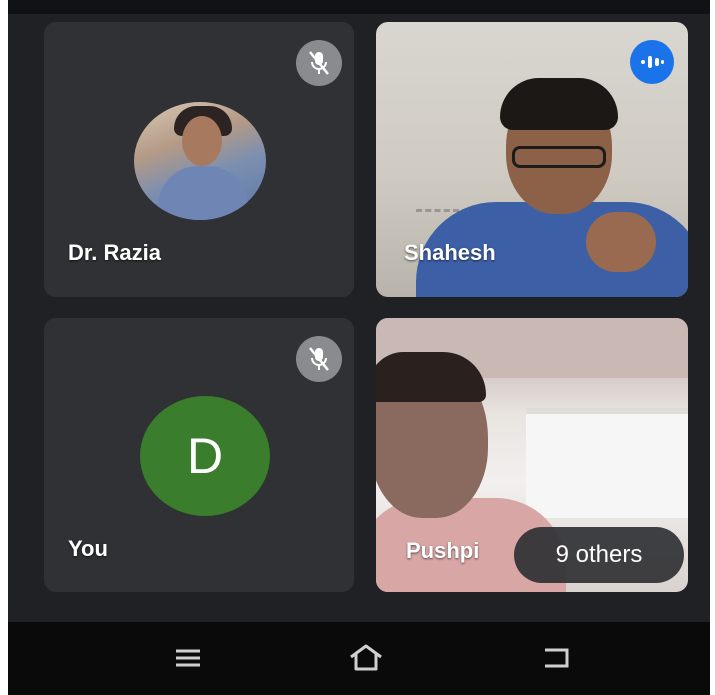  Describe the element at coordinates (559, 157) in the screenshot. I see `video-person-glasses` at that location.